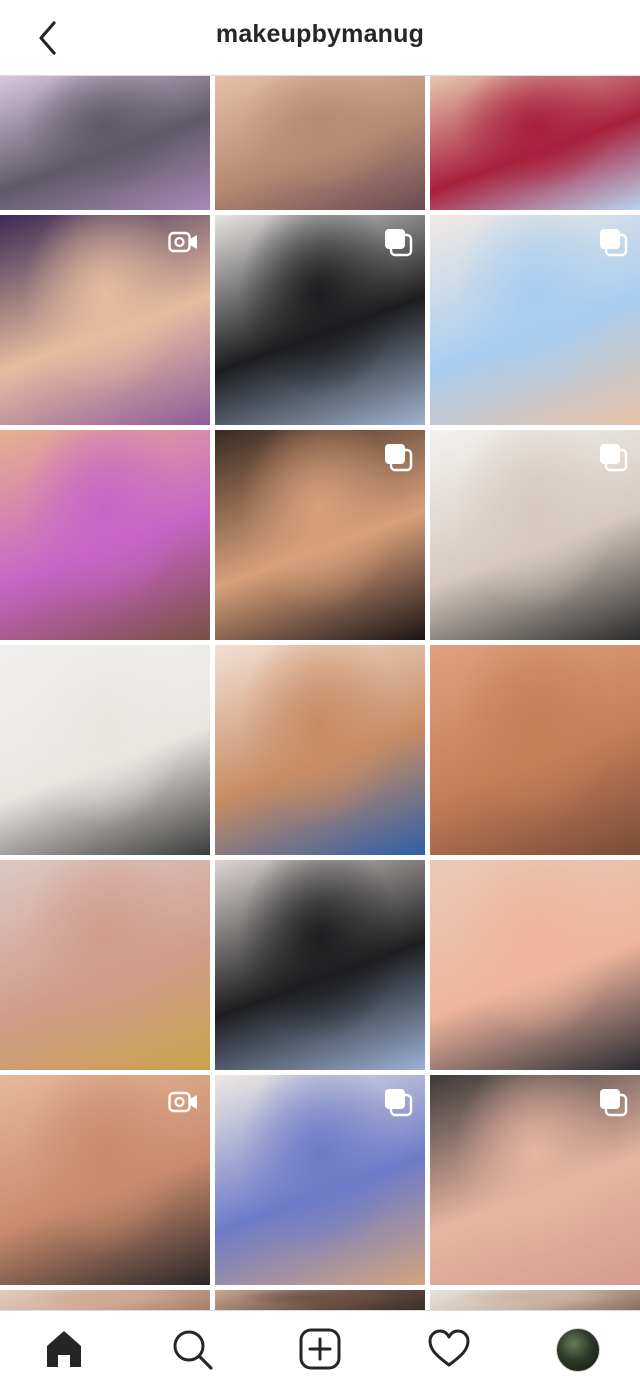  I want to click on home-tab, so click(64, 1349).